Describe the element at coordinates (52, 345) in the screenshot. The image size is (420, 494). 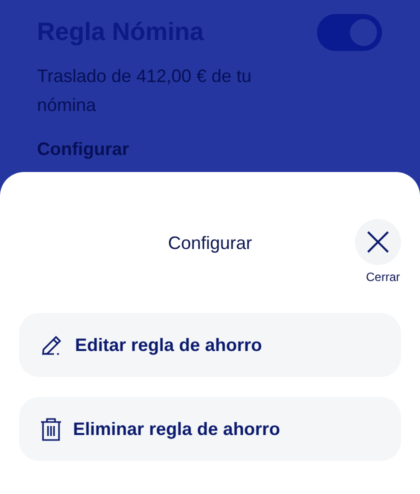
I see `pencil-icon` at that location.